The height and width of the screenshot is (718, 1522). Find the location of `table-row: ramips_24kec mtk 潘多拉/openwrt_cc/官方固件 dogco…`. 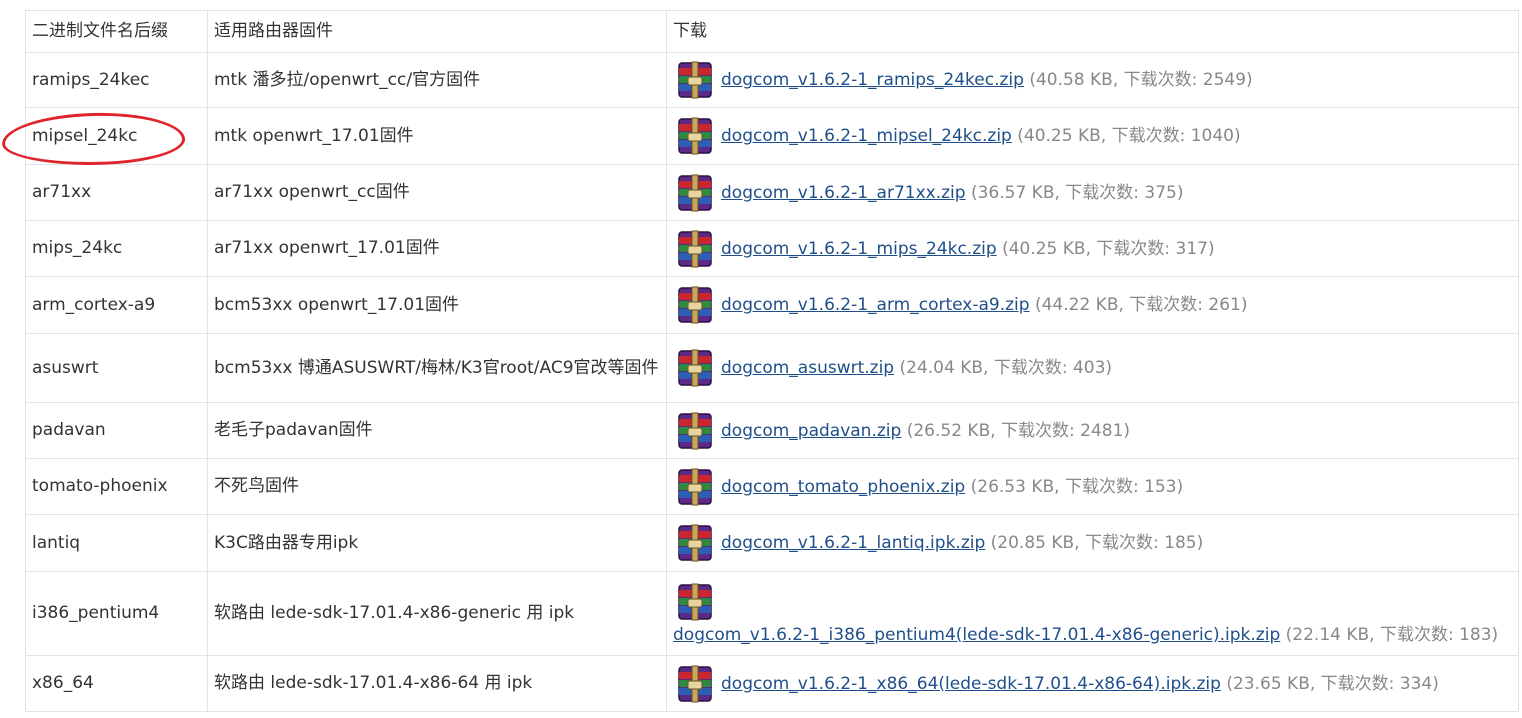

table-row: ramips_24kec mtk 潘多拉/openwrt_cc/官方固件 dogco… is located at coordinates (772, 80).